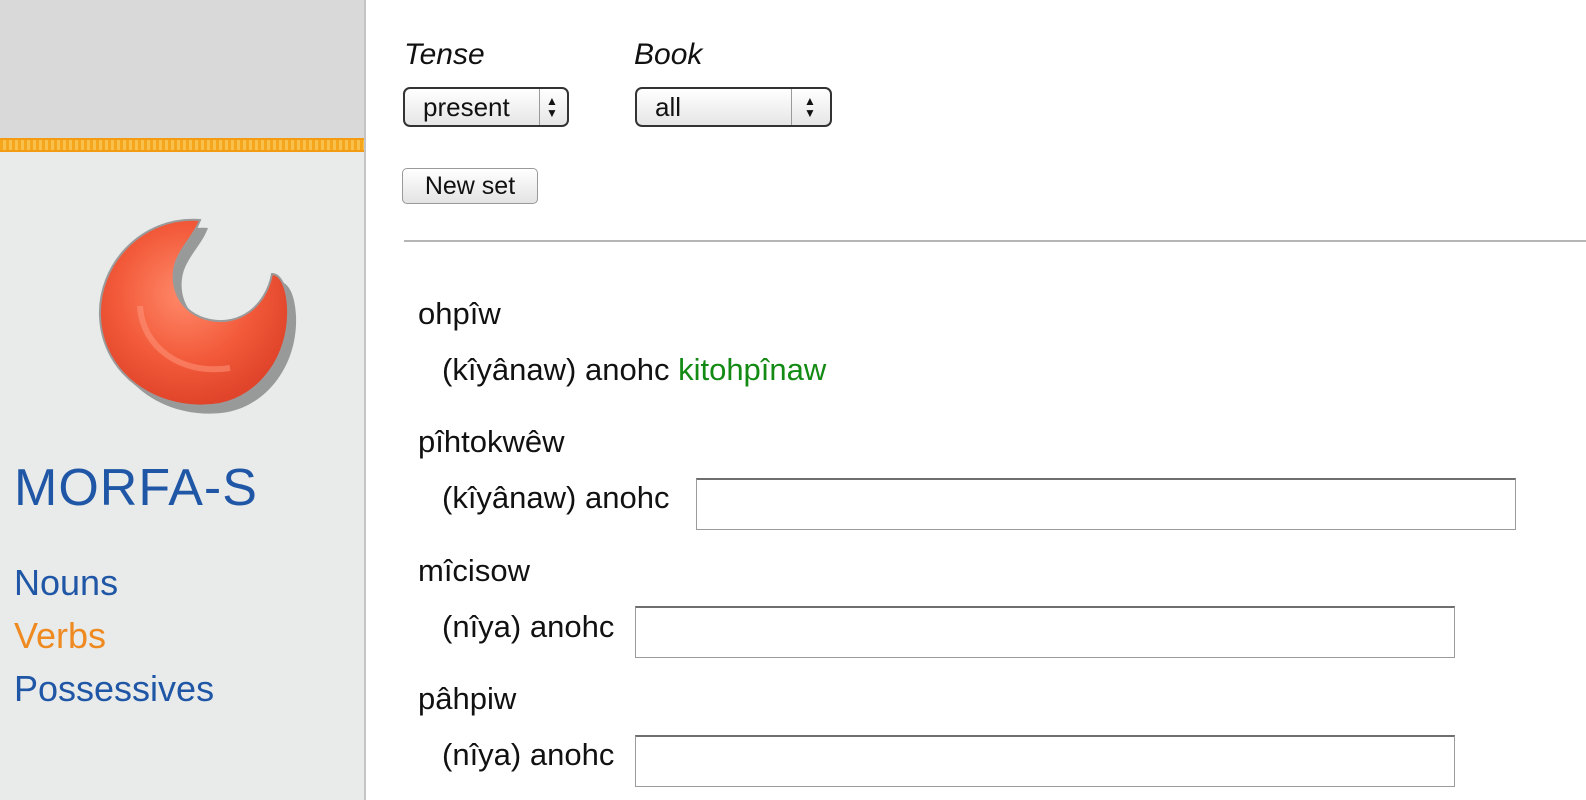 The width and height of the screenshot is (1586, 800). I want to click on site-title: MORFA-S, so click(136, 488).